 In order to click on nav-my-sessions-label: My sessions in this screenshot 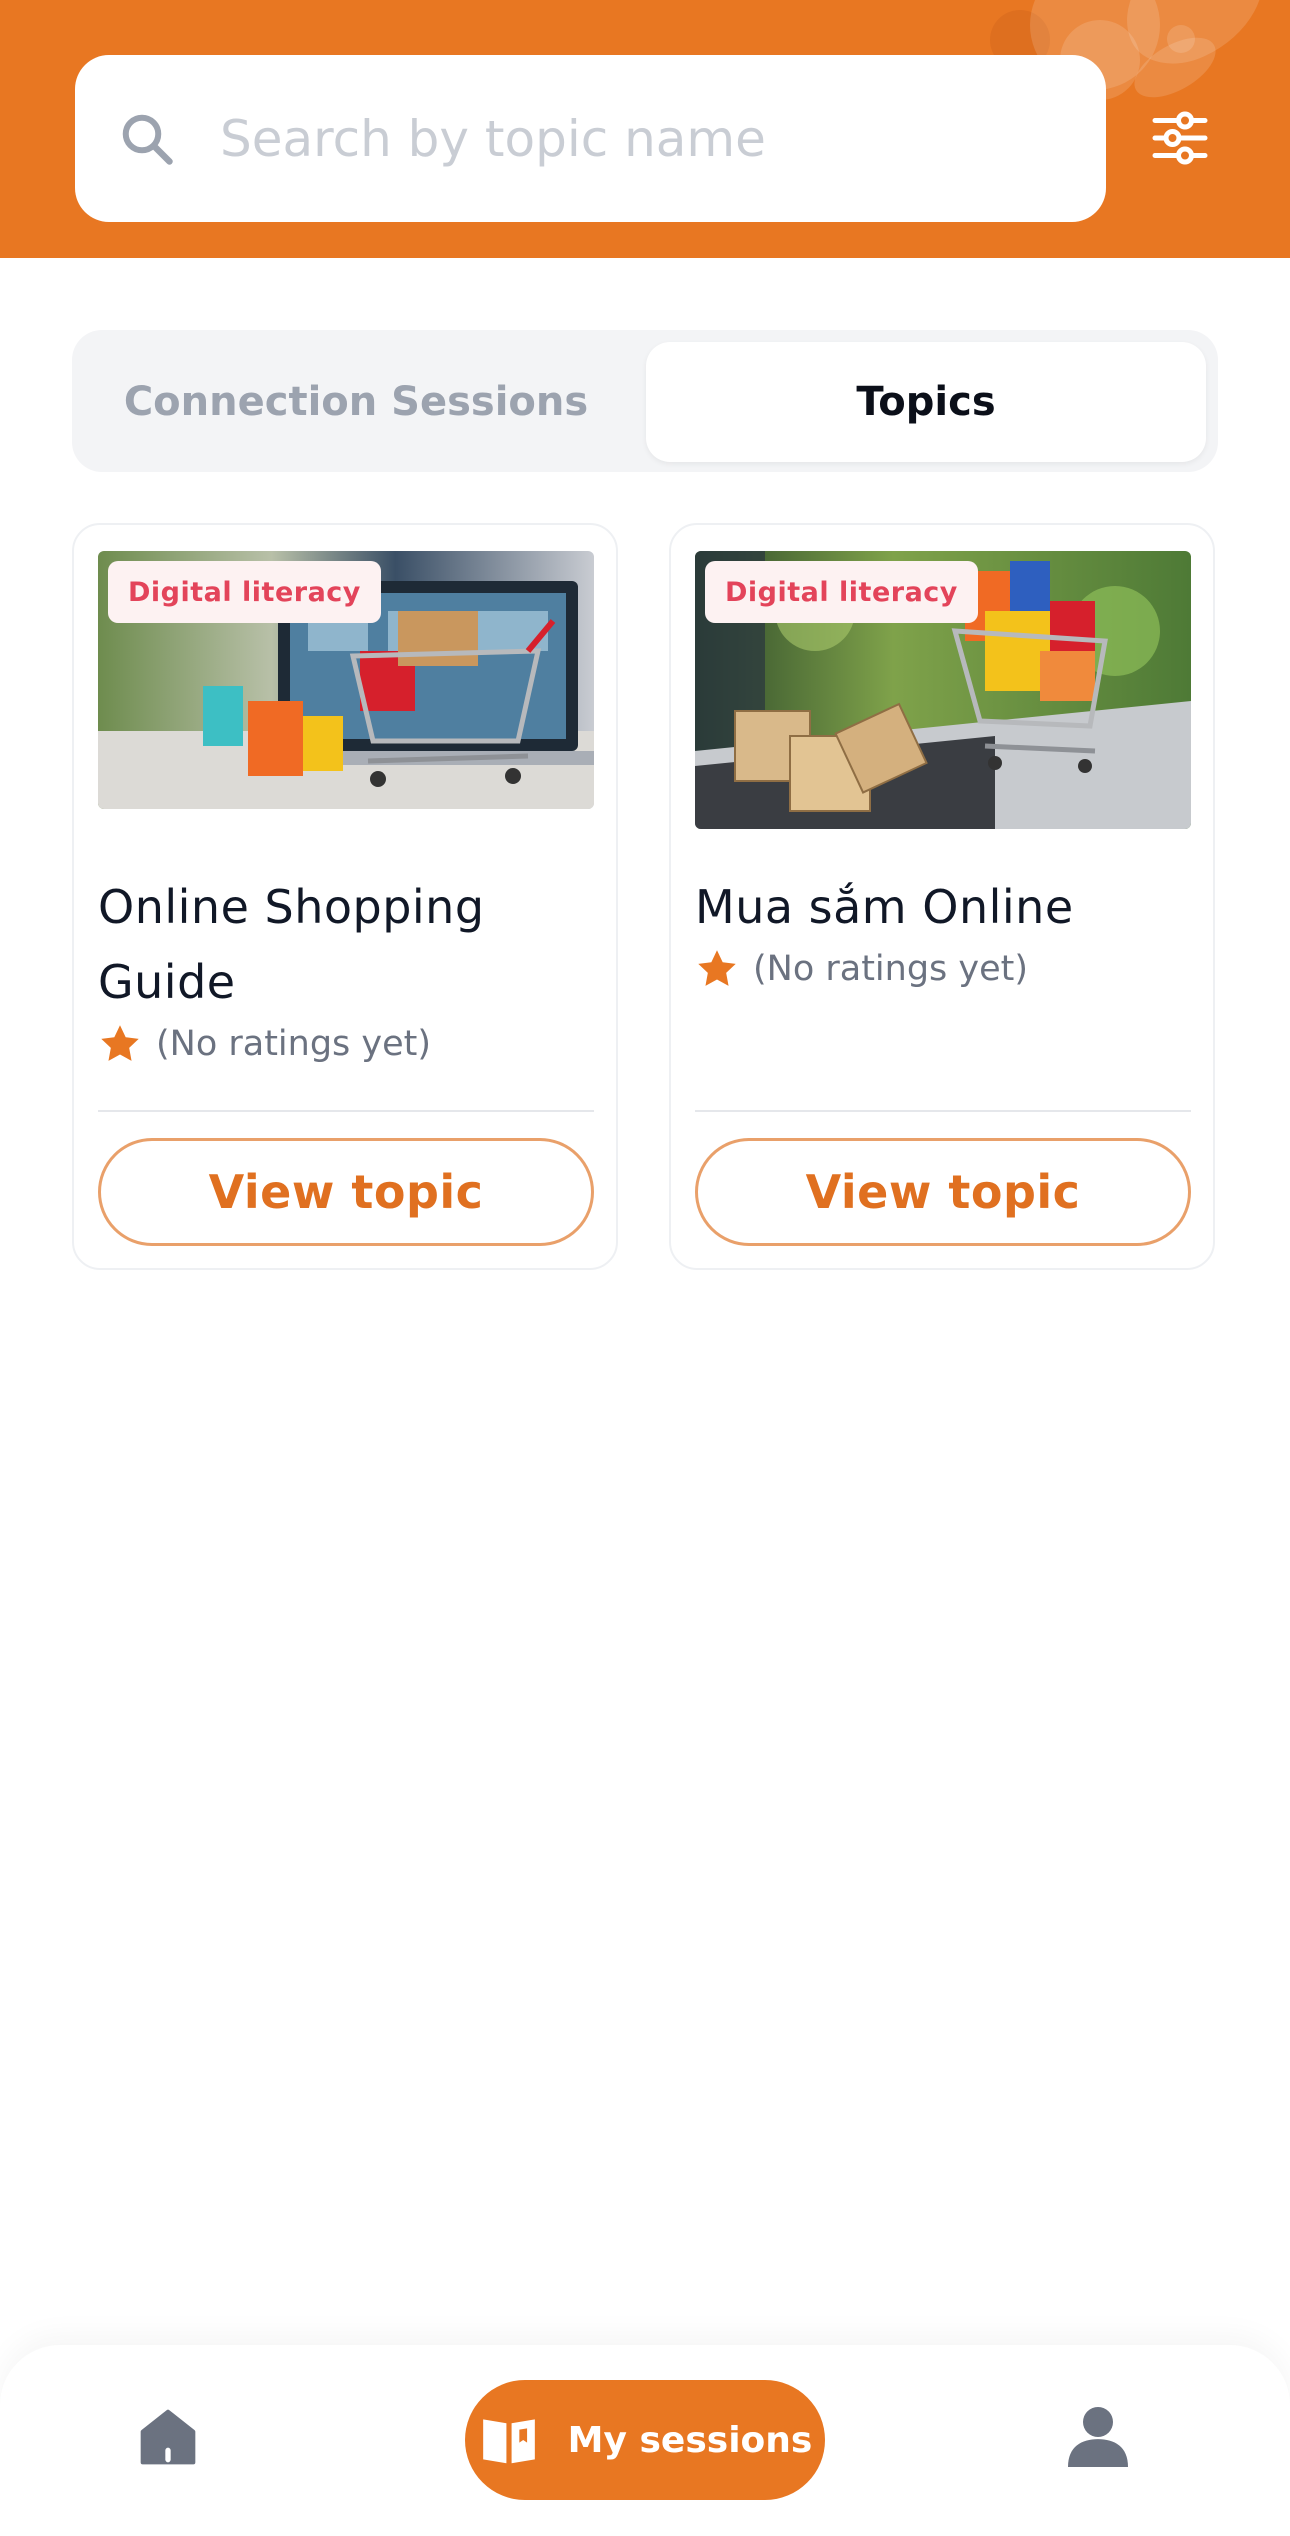, I will do `click(690, 2440)`.